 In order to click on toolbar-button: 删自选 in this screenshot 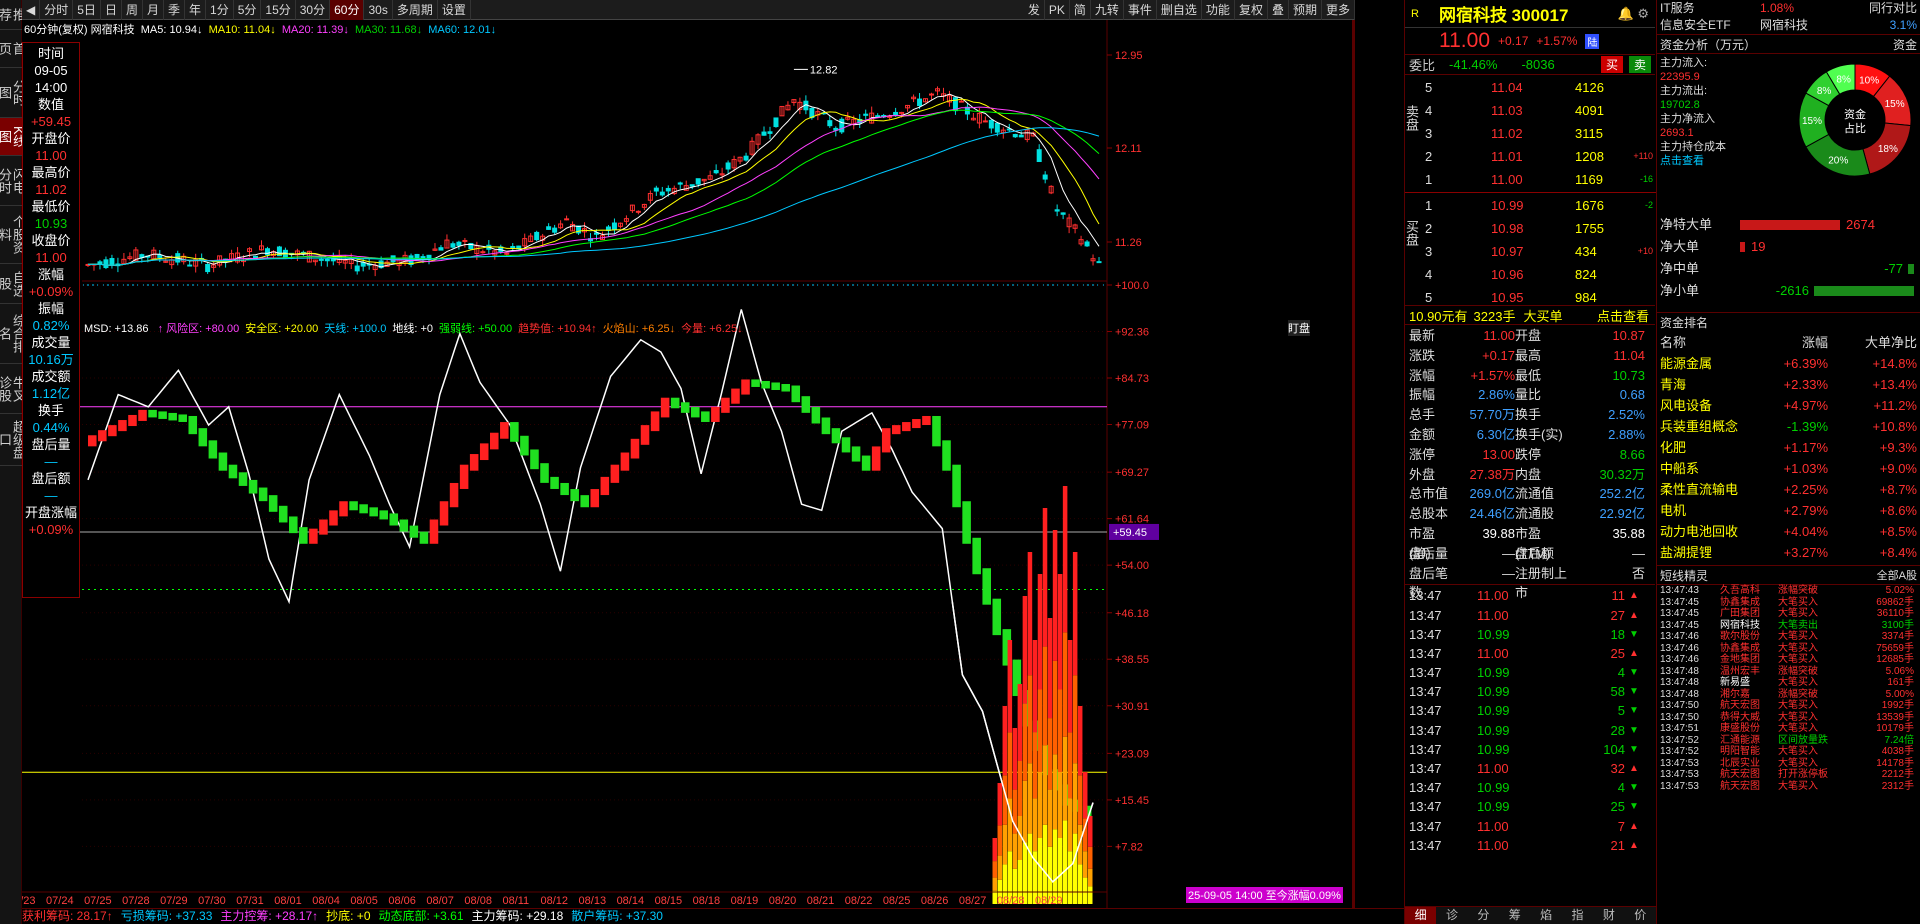, I will do `click(1179, 10)`.